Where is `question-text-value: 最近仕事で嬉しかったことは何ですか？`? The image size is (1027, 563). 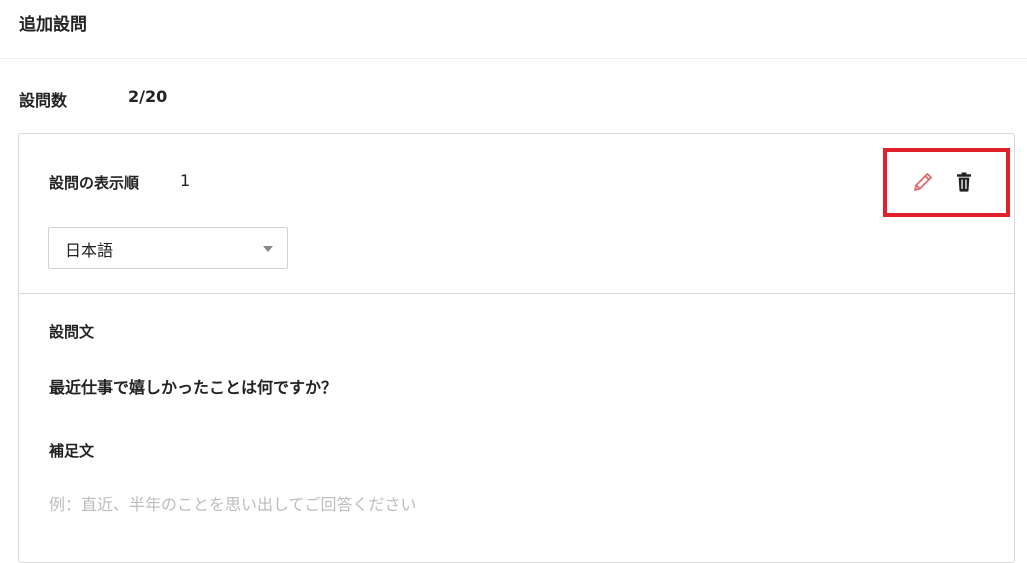
question-text-value: 最近仕事で嬉しかったことは何ですか？ is located at coordinates (193, 387).